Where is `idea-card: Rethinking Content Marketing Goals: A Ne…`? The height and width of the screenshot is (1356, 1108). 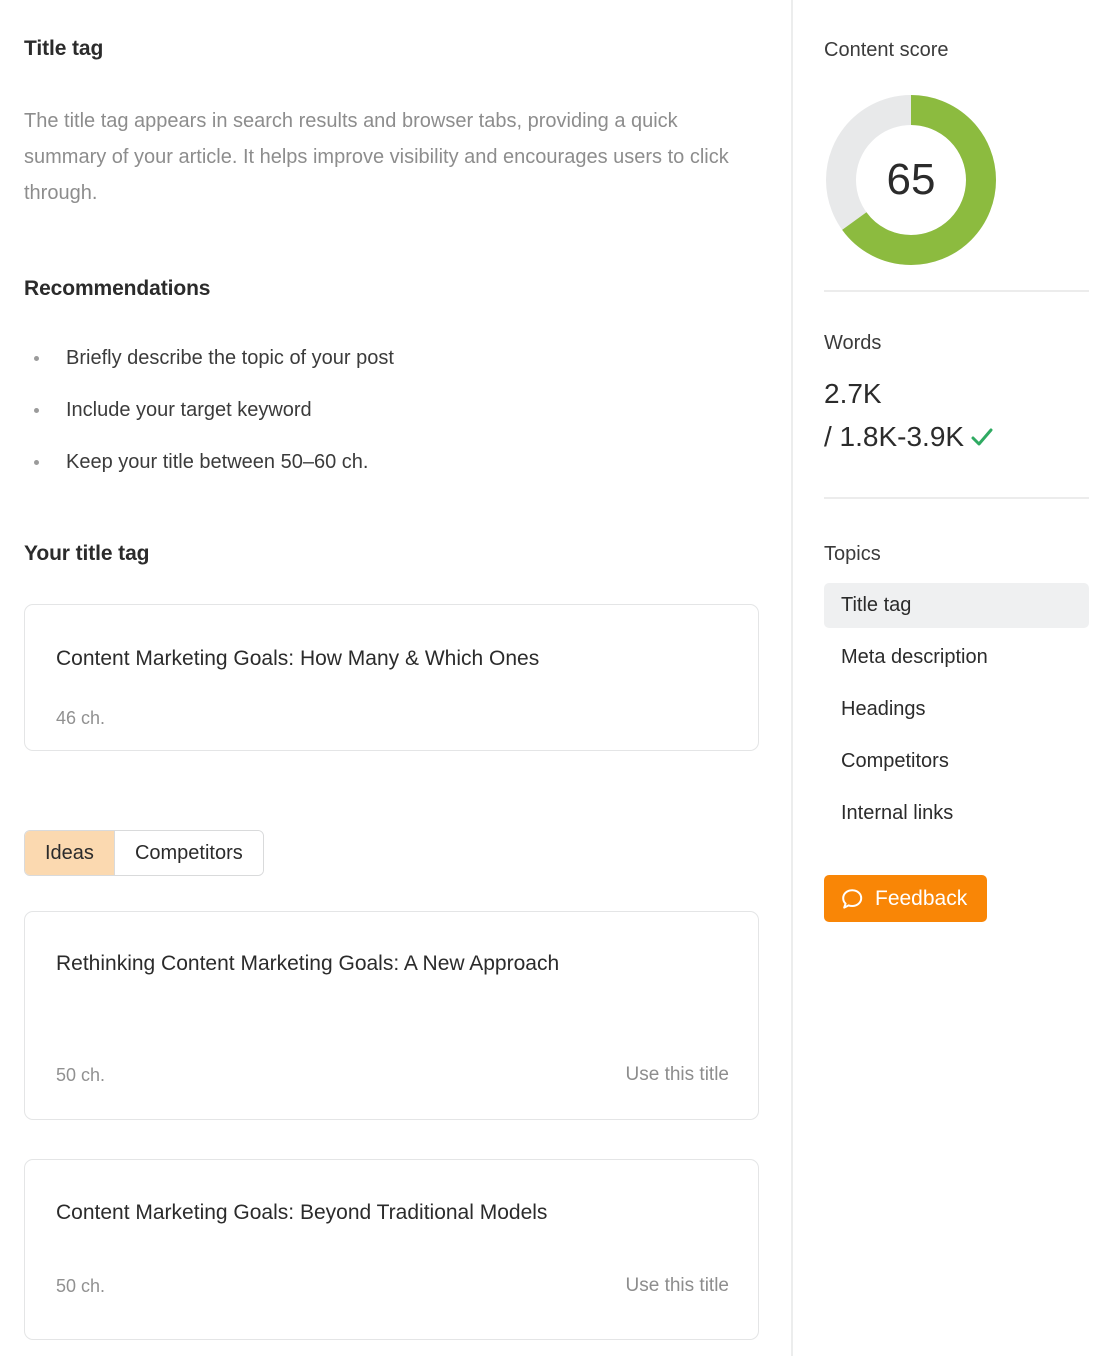 idea-card: Rethinking Content Marketing Goals: A Ne… is located at coordinates (391, 1015).